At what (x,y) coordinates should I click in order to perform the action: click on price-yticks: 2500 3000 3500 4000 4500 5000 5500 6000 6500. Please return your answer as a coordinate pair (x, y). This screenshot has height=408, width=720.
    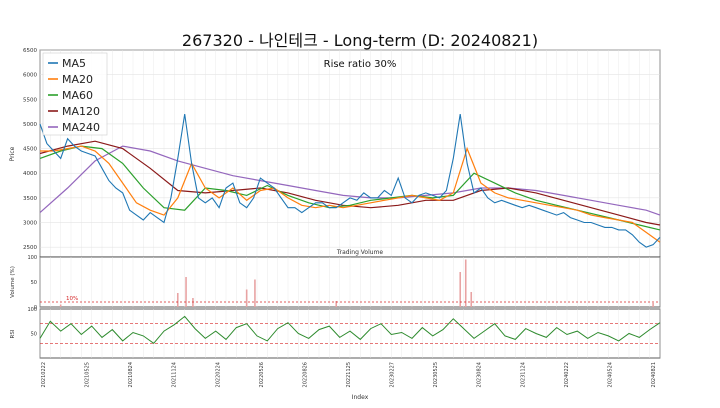
    Looking at the image, I should click on (30, 149).